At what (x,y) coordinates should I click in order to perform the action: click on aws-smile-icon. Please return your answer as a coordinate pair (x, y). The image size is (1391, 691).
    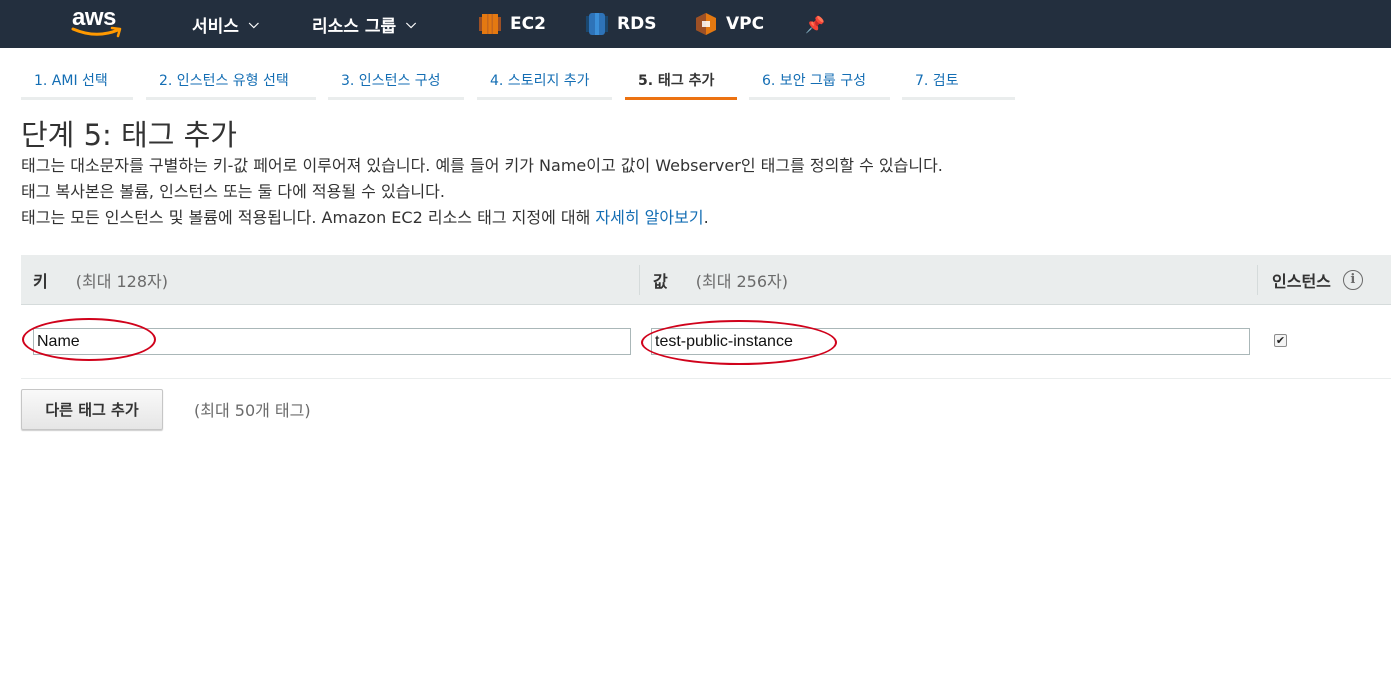
    Looking at the image, I should click on (96, 32).